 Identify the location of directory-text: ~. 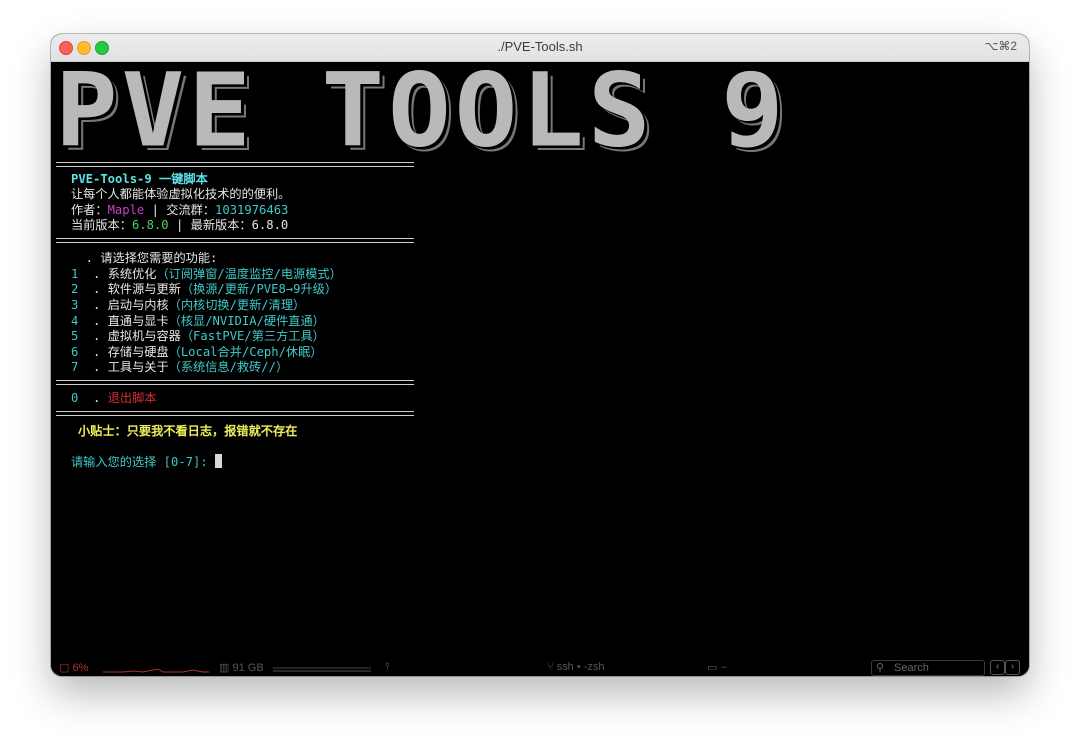
(723, 668).